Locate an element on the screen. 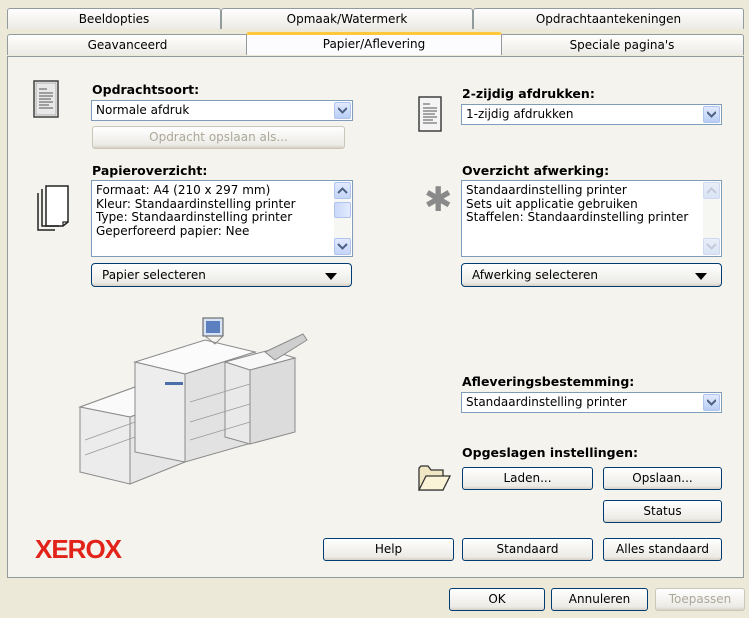  ok-button: OK is located at coordinates (497, 599).